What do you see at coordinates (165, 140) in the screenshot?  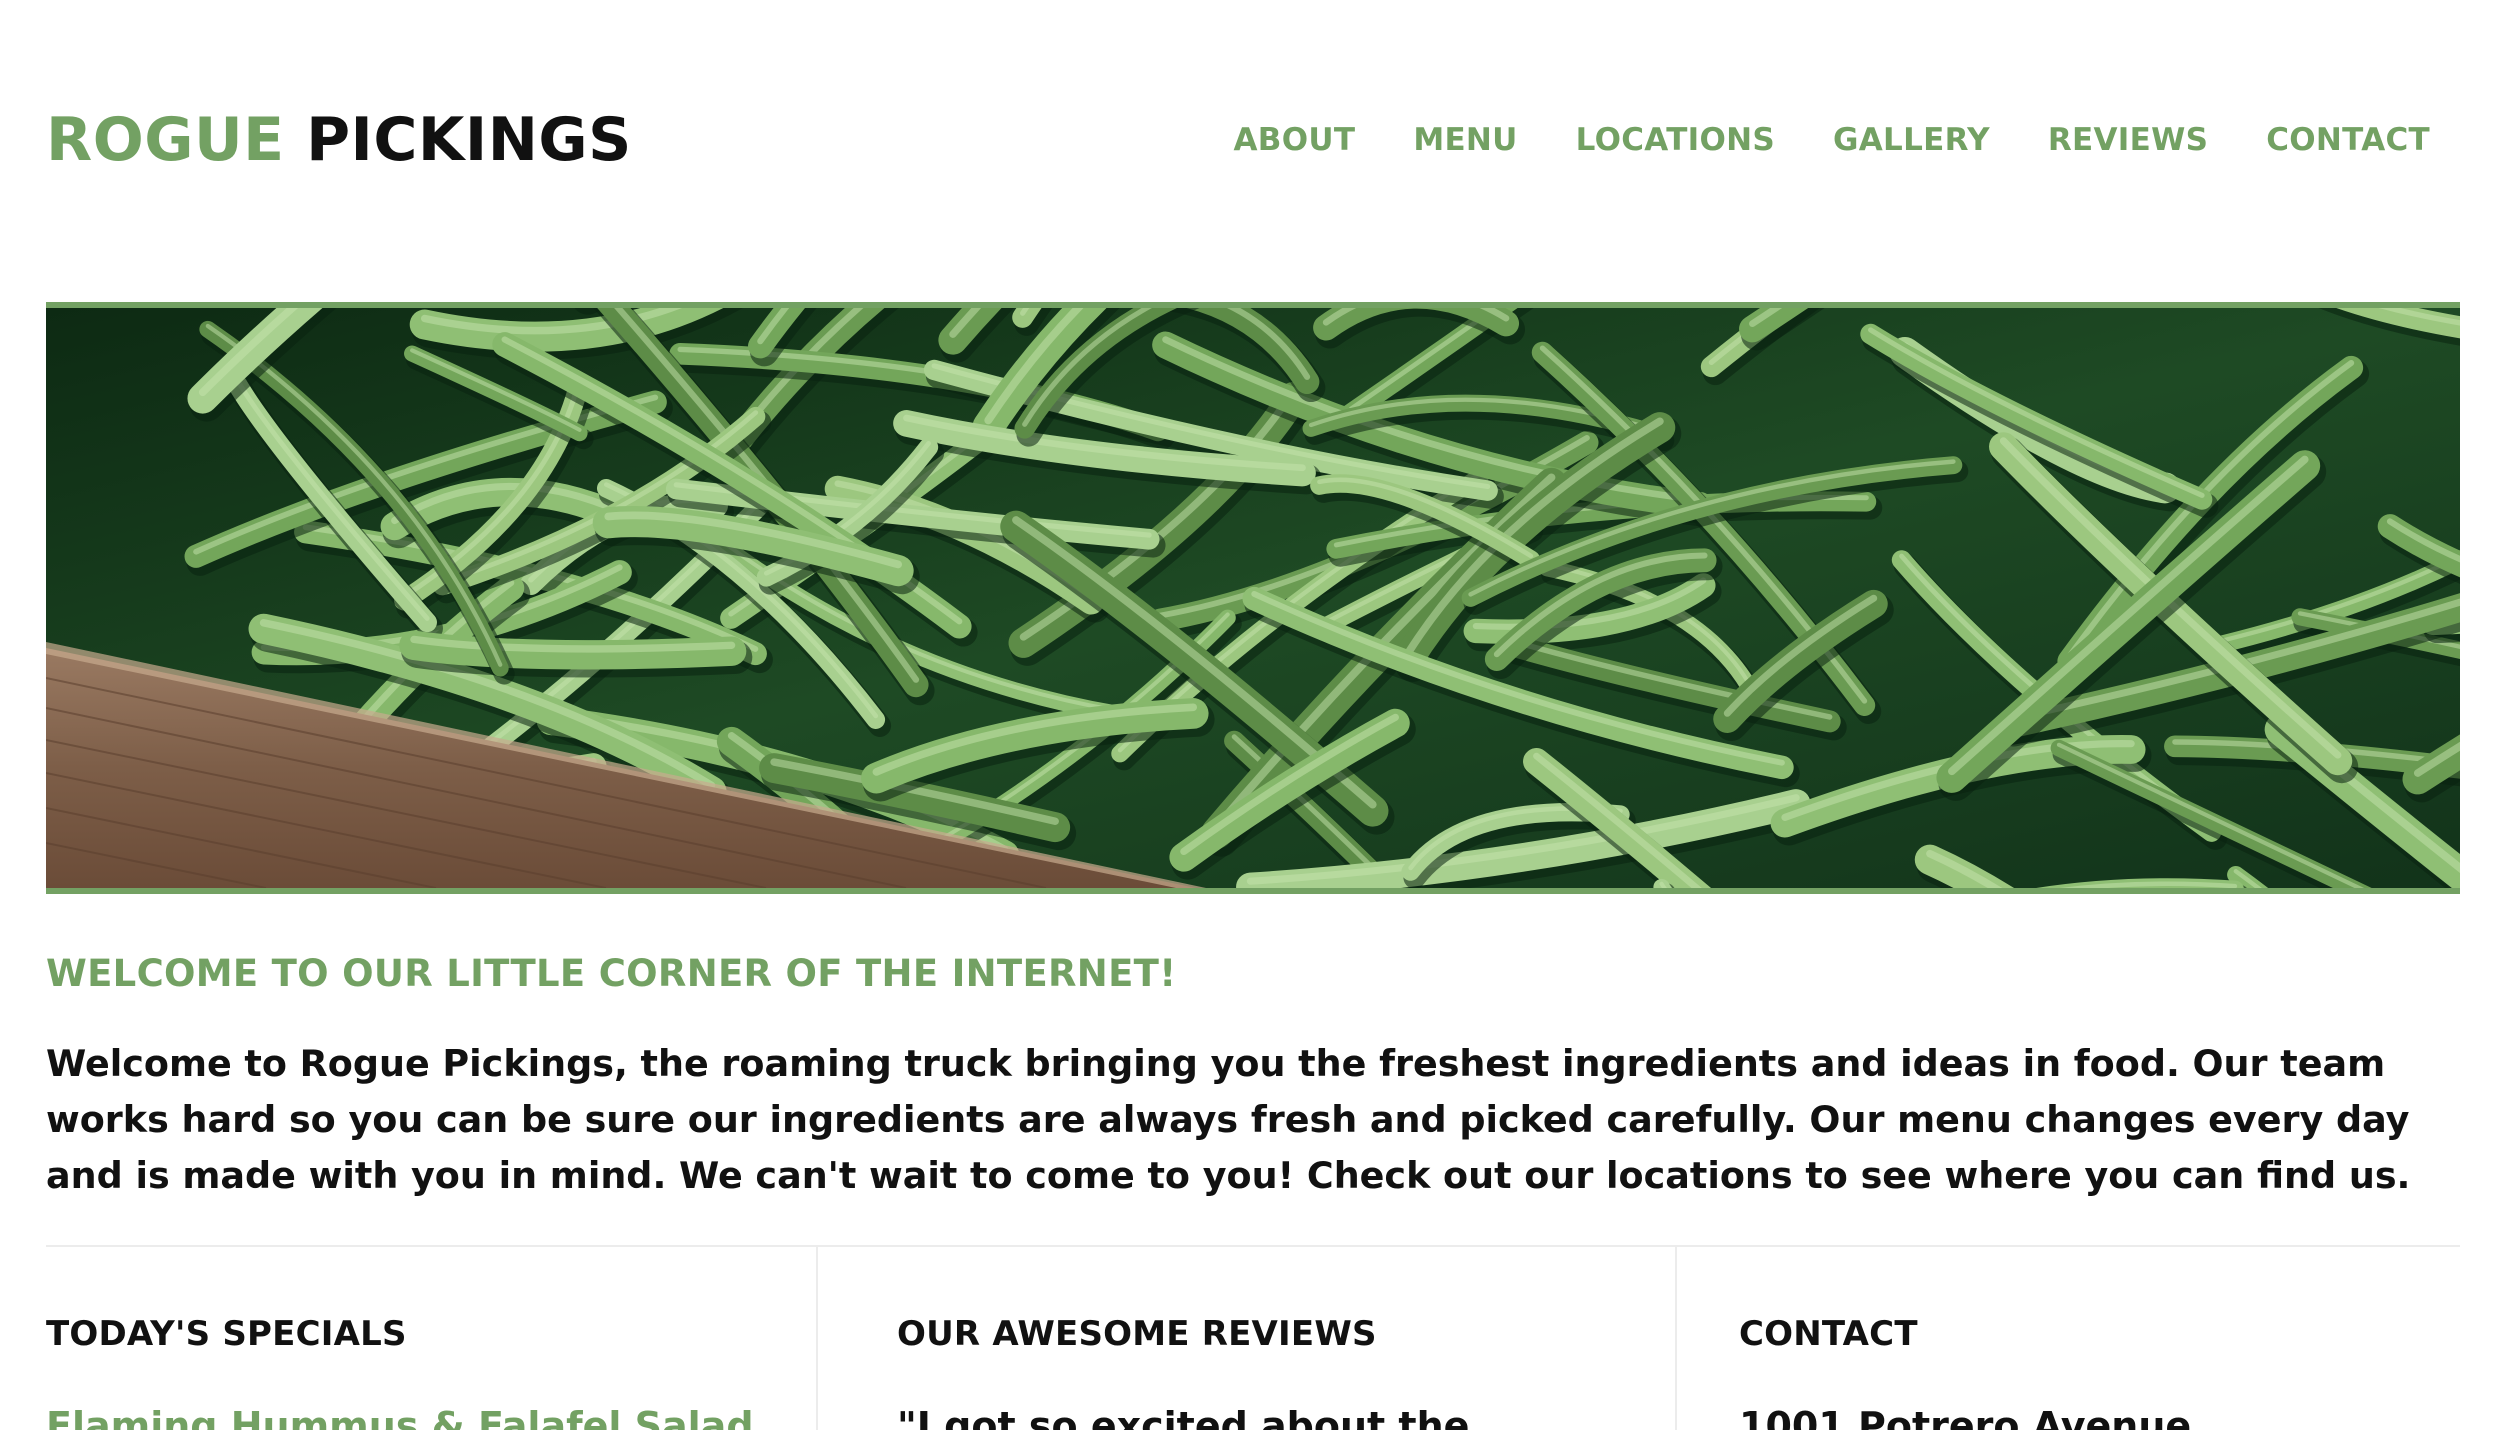 I see `logo-word-rogue: ROGUE` at bounding box center [165, 140].